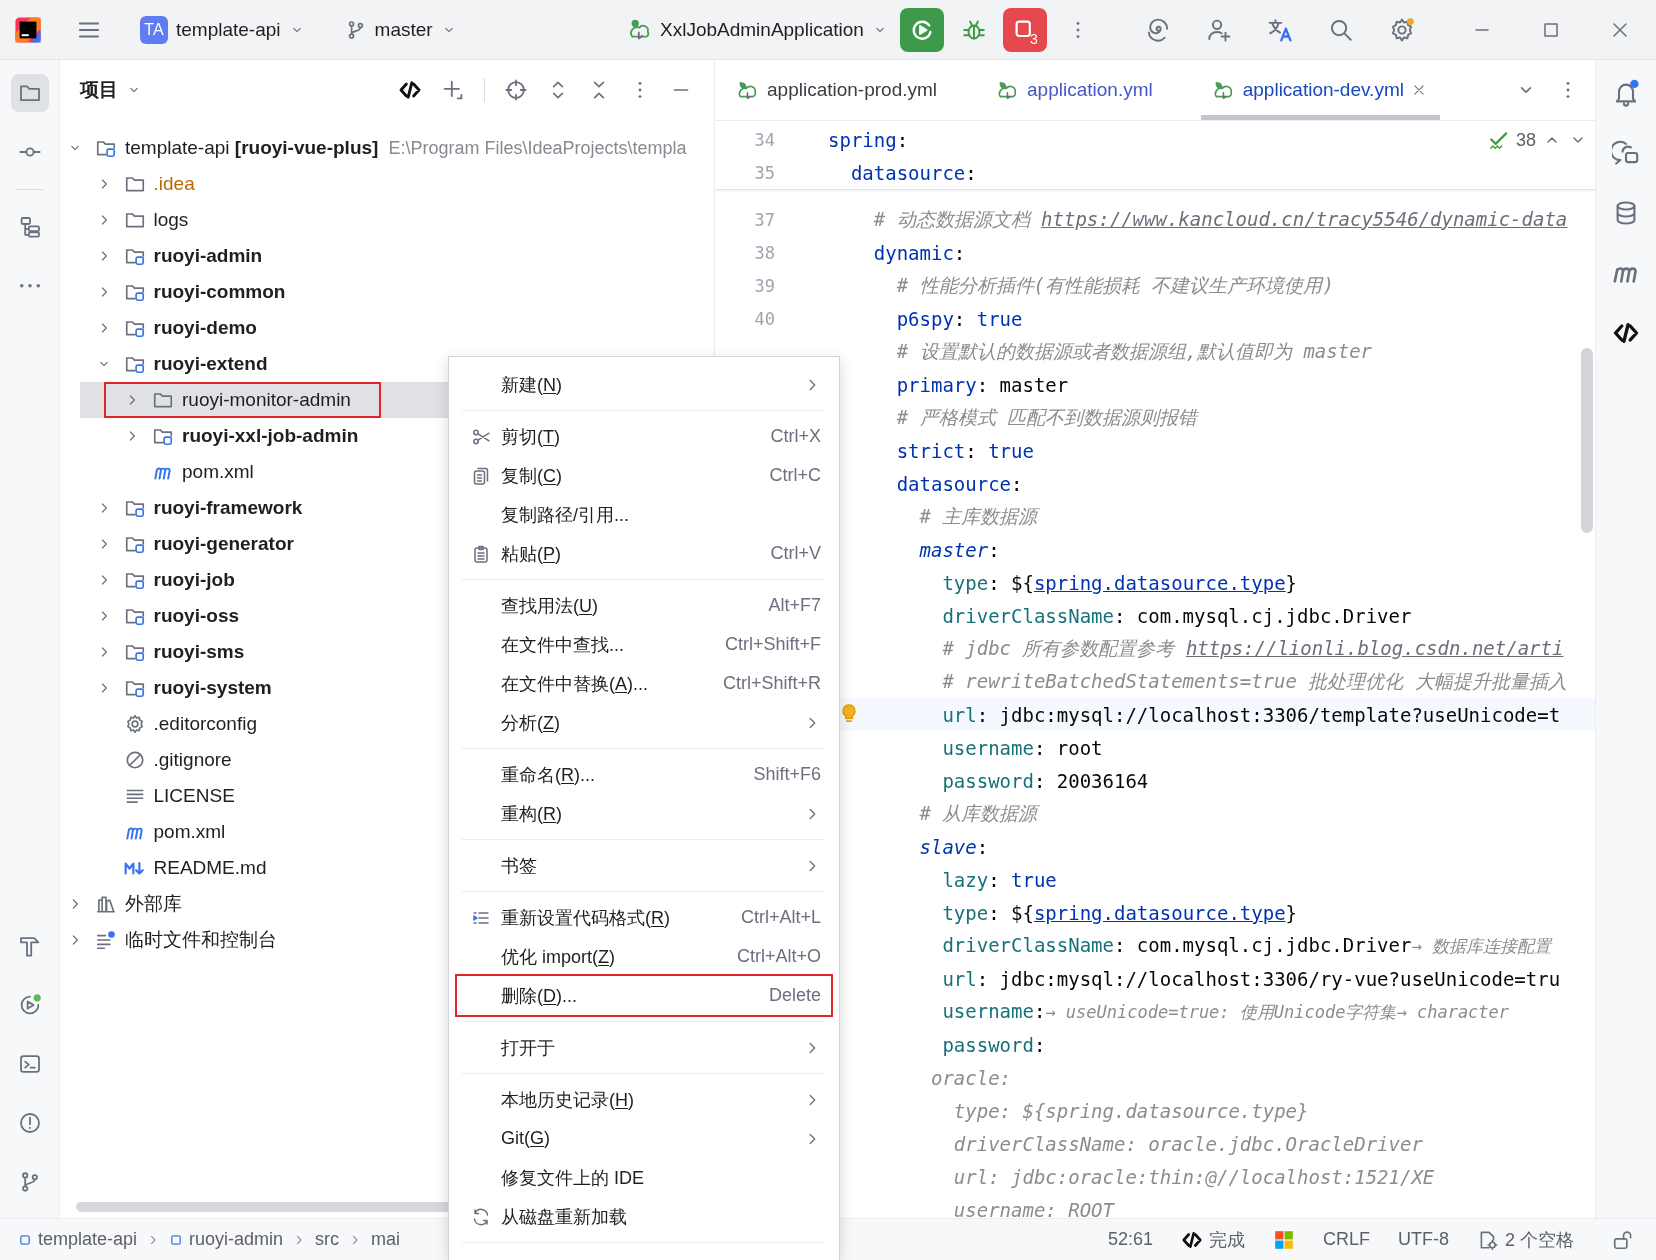  What do you see at coordinates (516, 90) in the screenshot?
I see `target-icon` at bounding box center [516, 90].